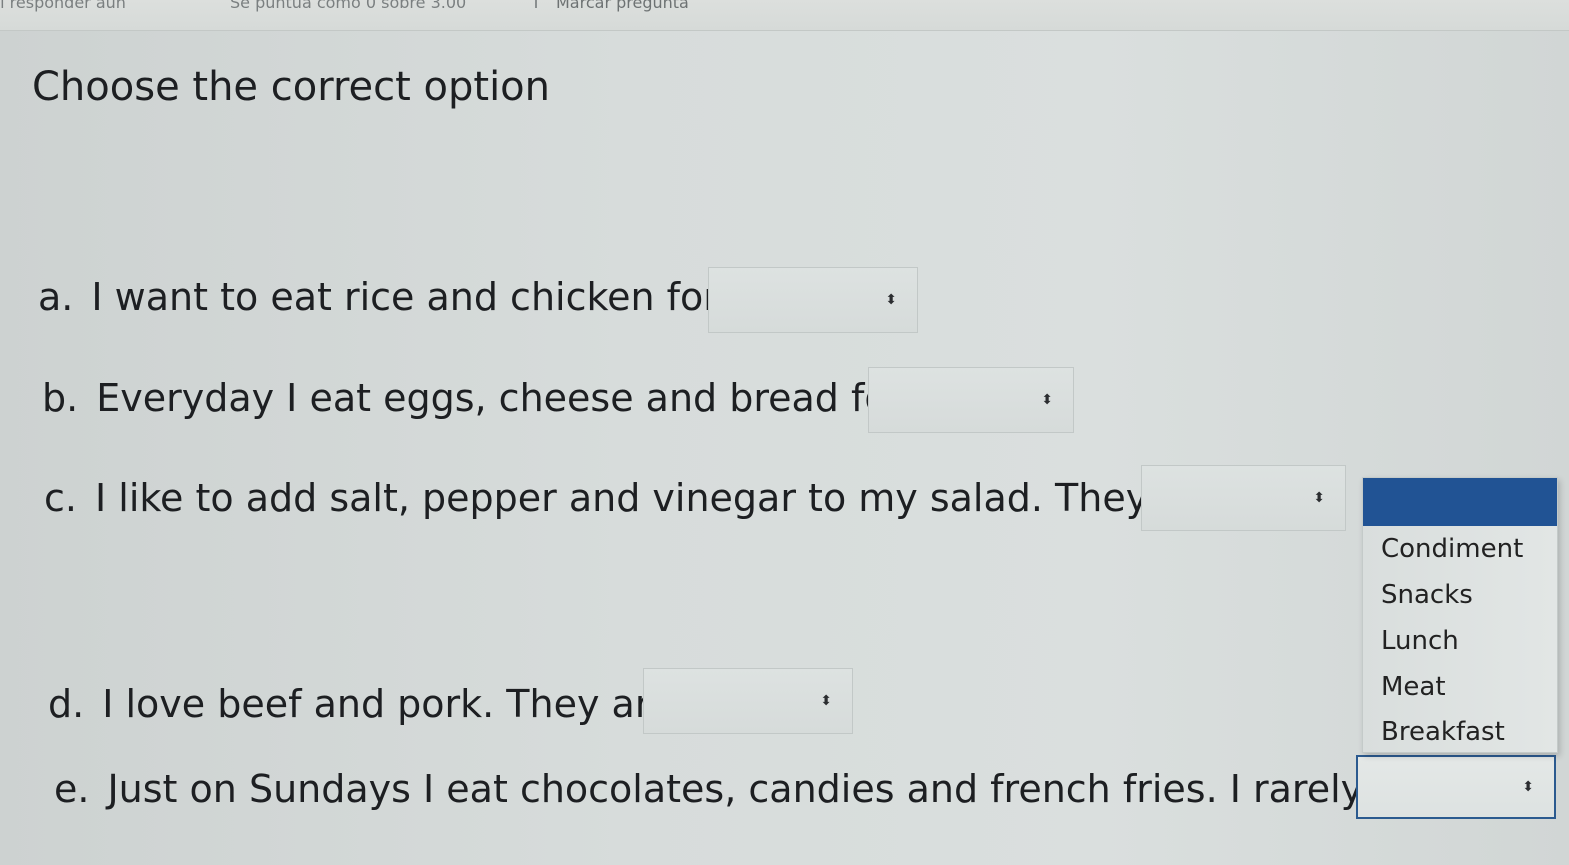  What do you see at coordinates (60, 398) in the screenshot?
I see `question-letter: b.` at bounding box center [60, 398].